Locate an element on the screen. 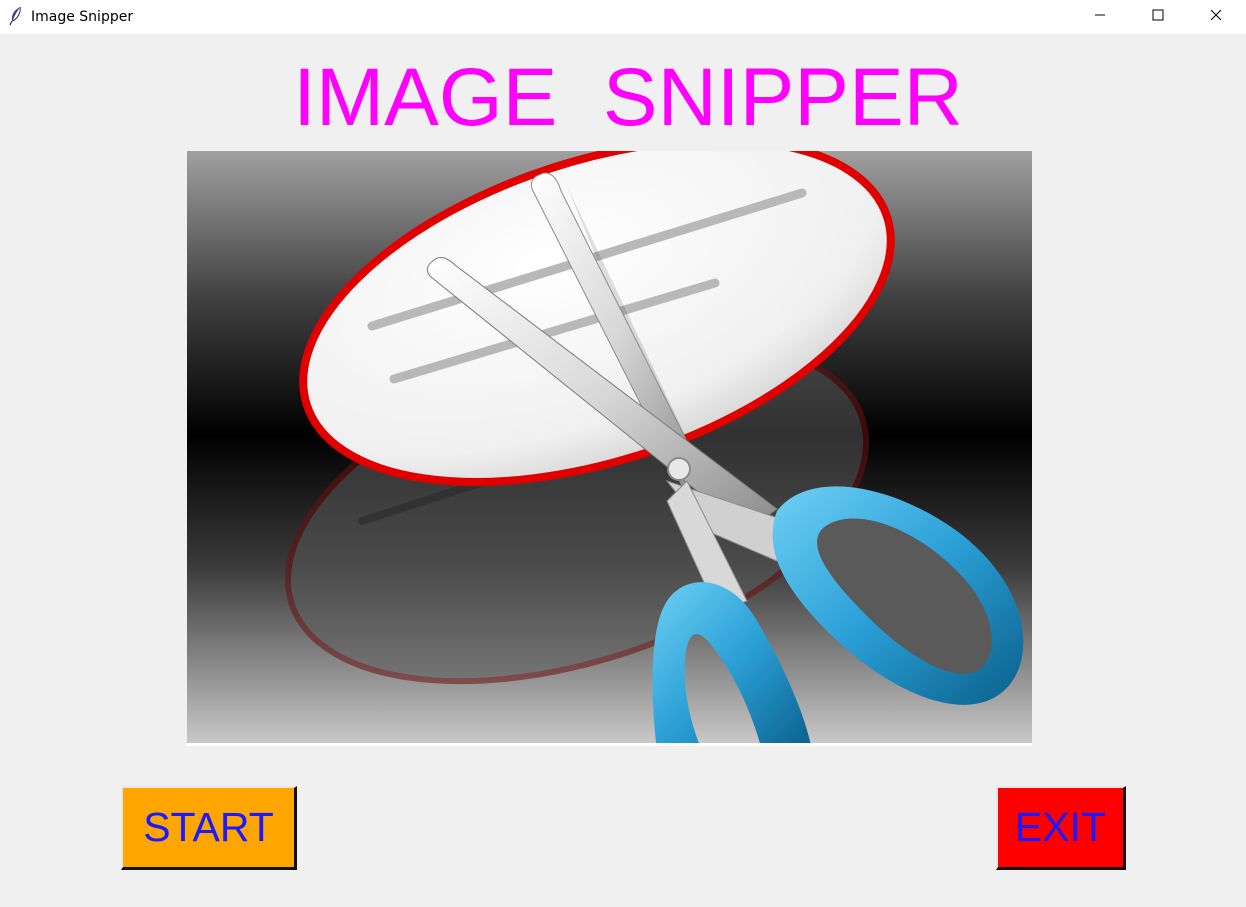  minimize-icon is located at coordinates (1100, 17).